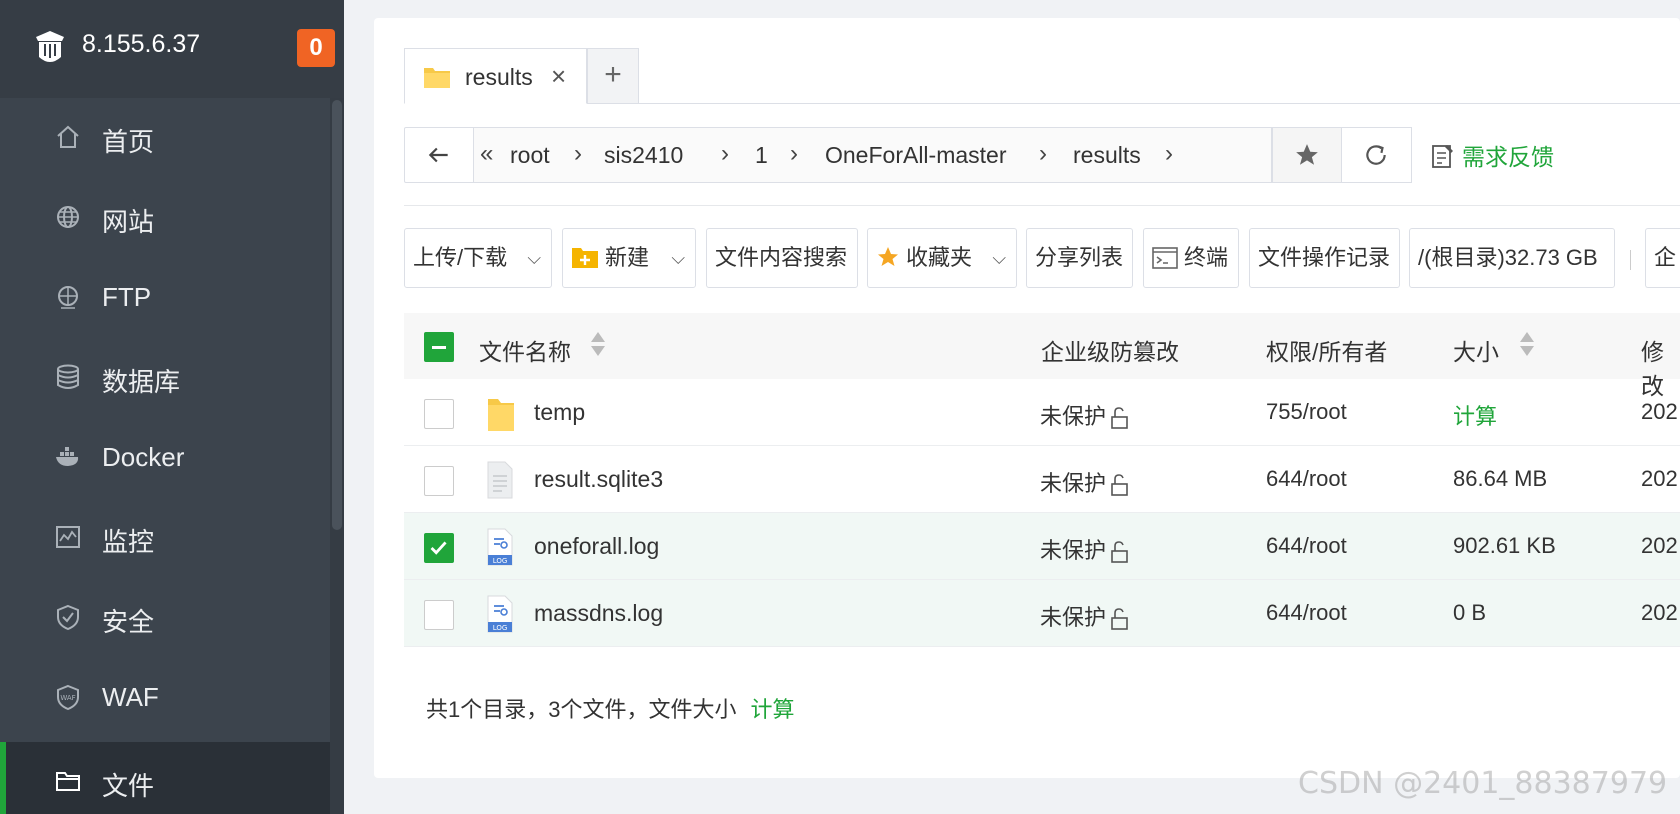 The height and width of the screenshot is (814, 1680). Describe the element at coordinates (559, 412) in the screenshot. I see `file-name: temp` at that location.